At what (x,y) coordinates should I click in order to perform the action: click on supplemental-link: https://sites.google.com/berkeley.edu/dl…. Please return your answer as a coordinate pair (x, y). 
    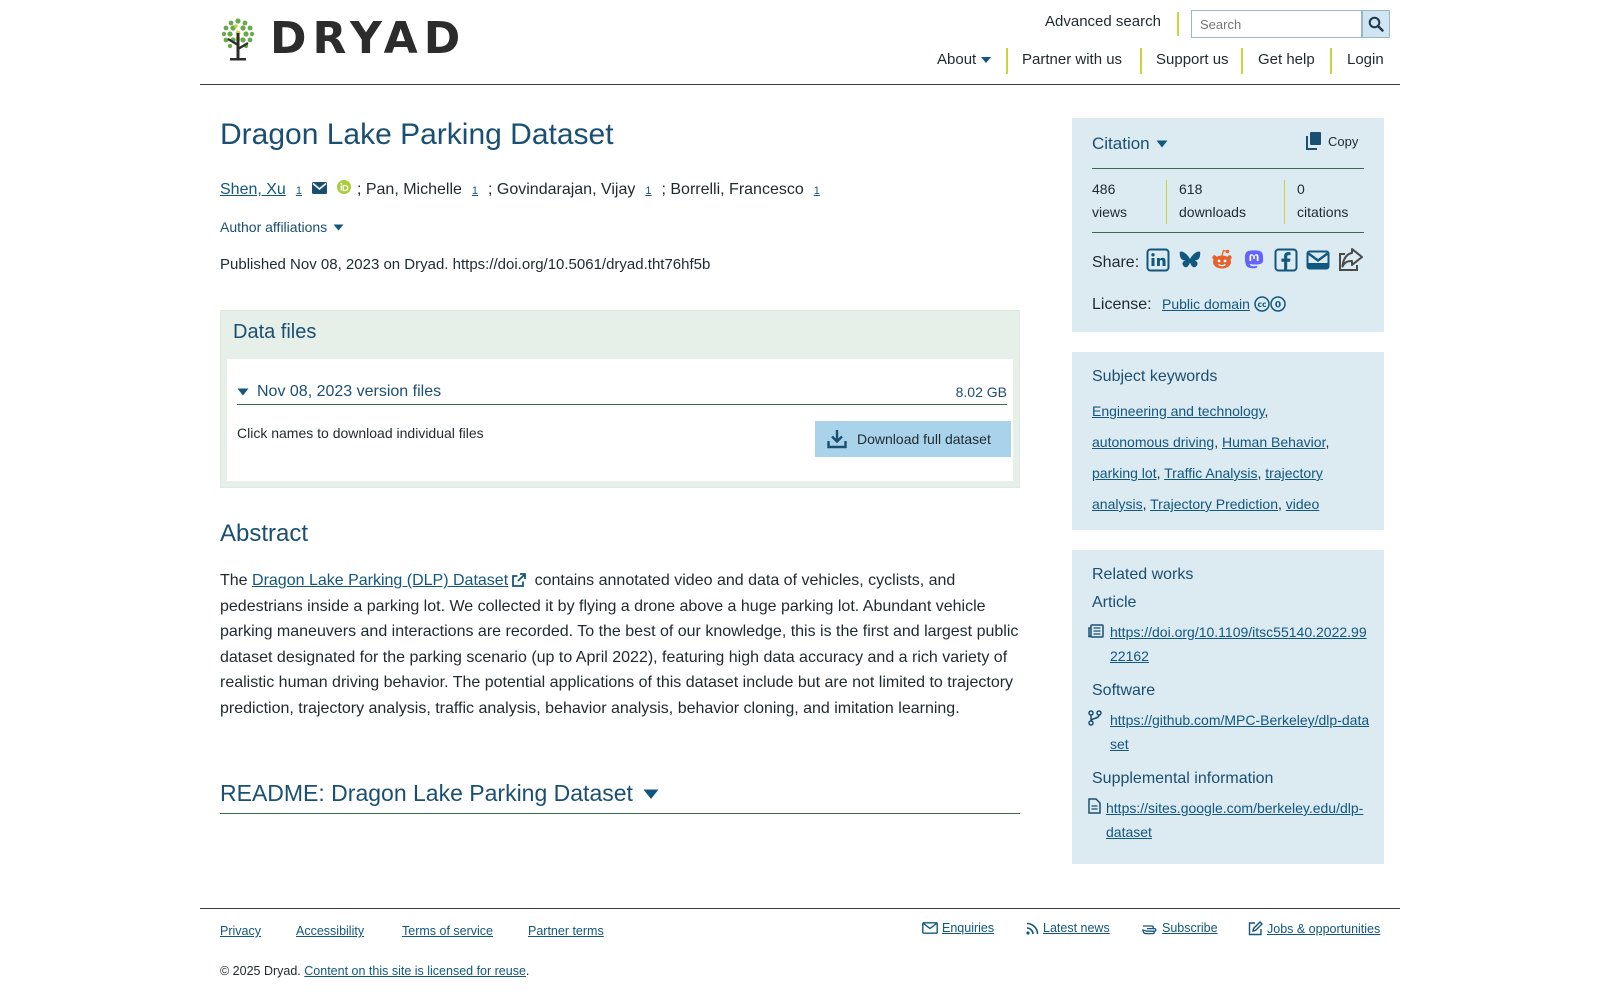
    Looking at the image, I should click on (1236, 820).